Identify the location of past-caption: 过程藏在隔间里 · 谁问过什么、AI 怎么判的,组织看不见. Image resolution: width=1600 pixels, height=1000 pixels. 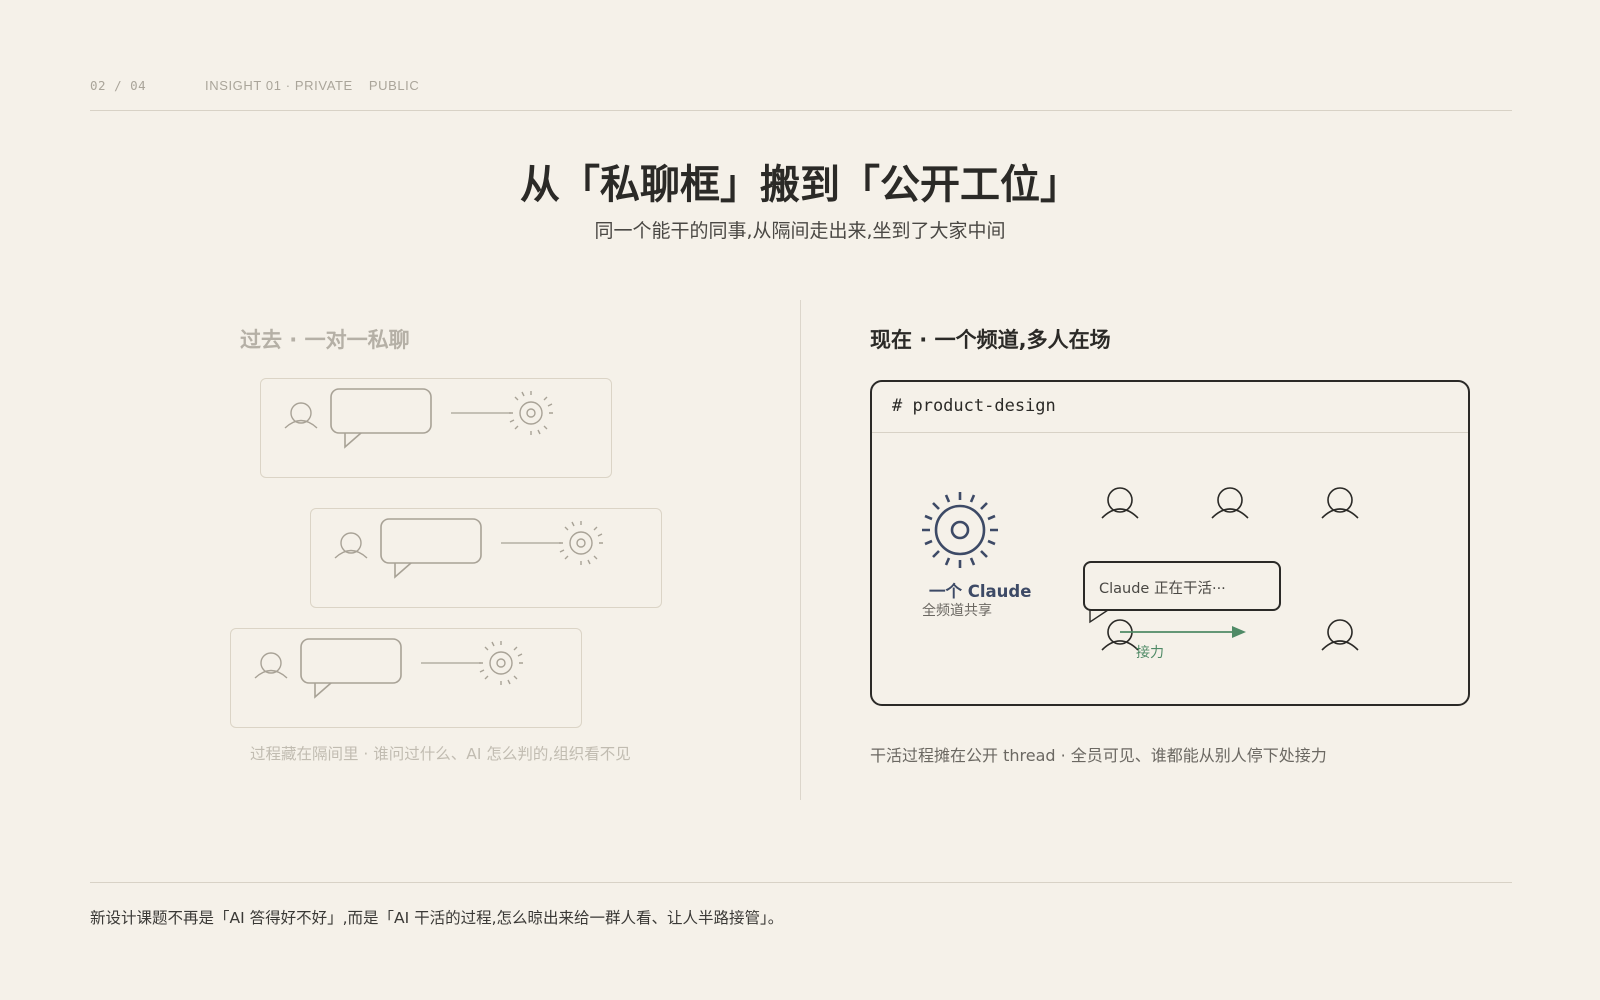
(440, 754).